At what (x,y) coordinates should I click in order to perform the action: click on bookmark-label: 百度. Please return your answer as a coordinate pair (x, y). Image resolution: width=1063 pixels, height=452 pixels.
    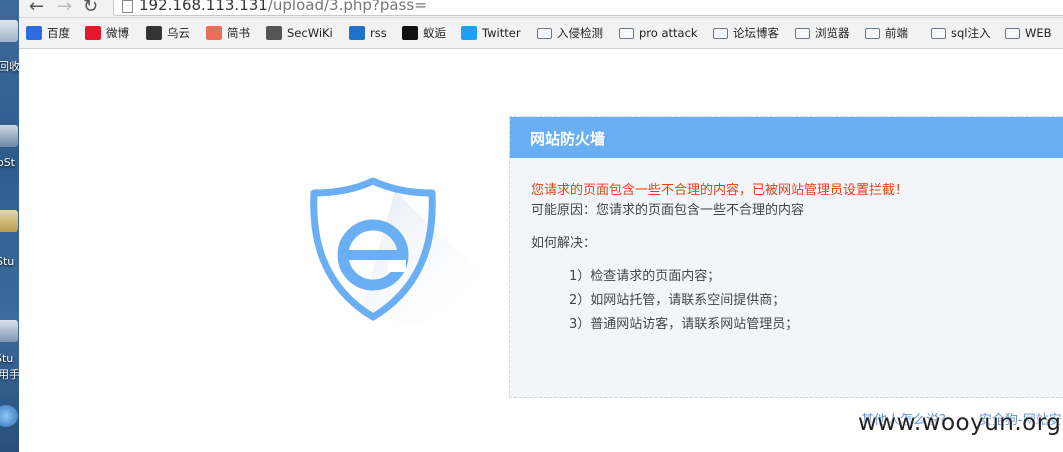
    Looking at the image, I should click on (58, 33).